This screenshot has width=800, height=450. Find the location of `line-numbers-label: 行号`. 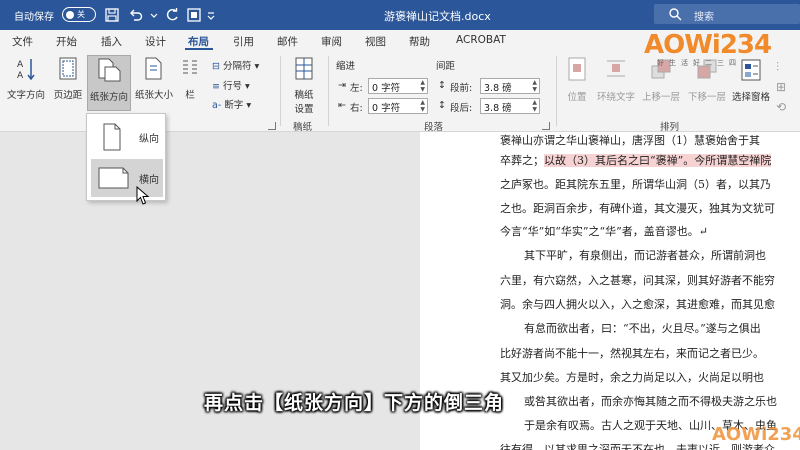

line-numbers-label: 行号 is located at coordinates (233, 86).